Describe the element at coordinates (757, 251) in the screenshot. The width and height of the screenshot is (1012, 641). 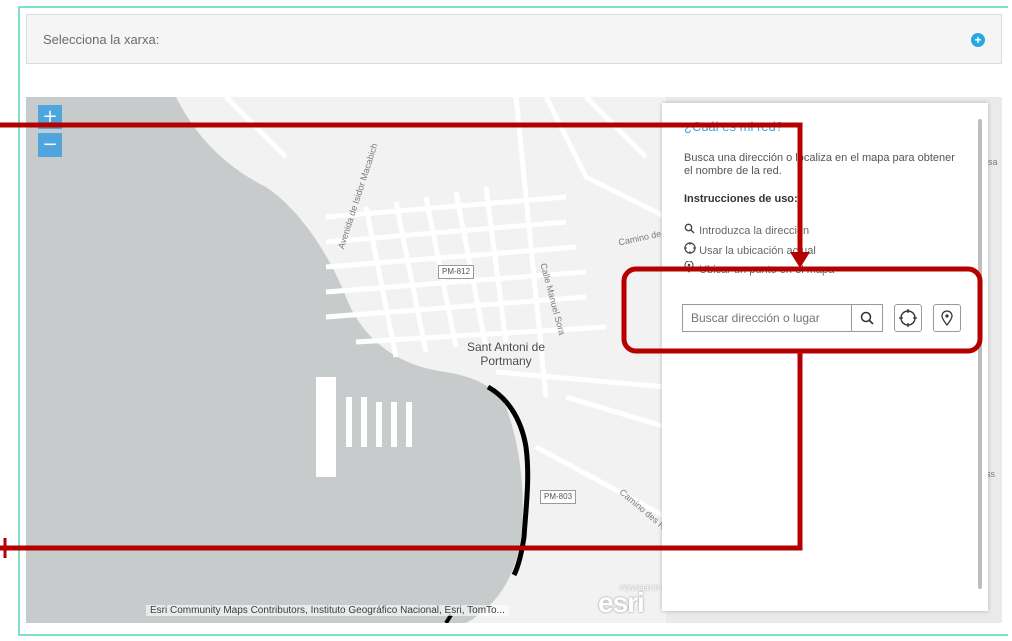
I see `instruction-location-text: Usar la ubicación actual` at that location.